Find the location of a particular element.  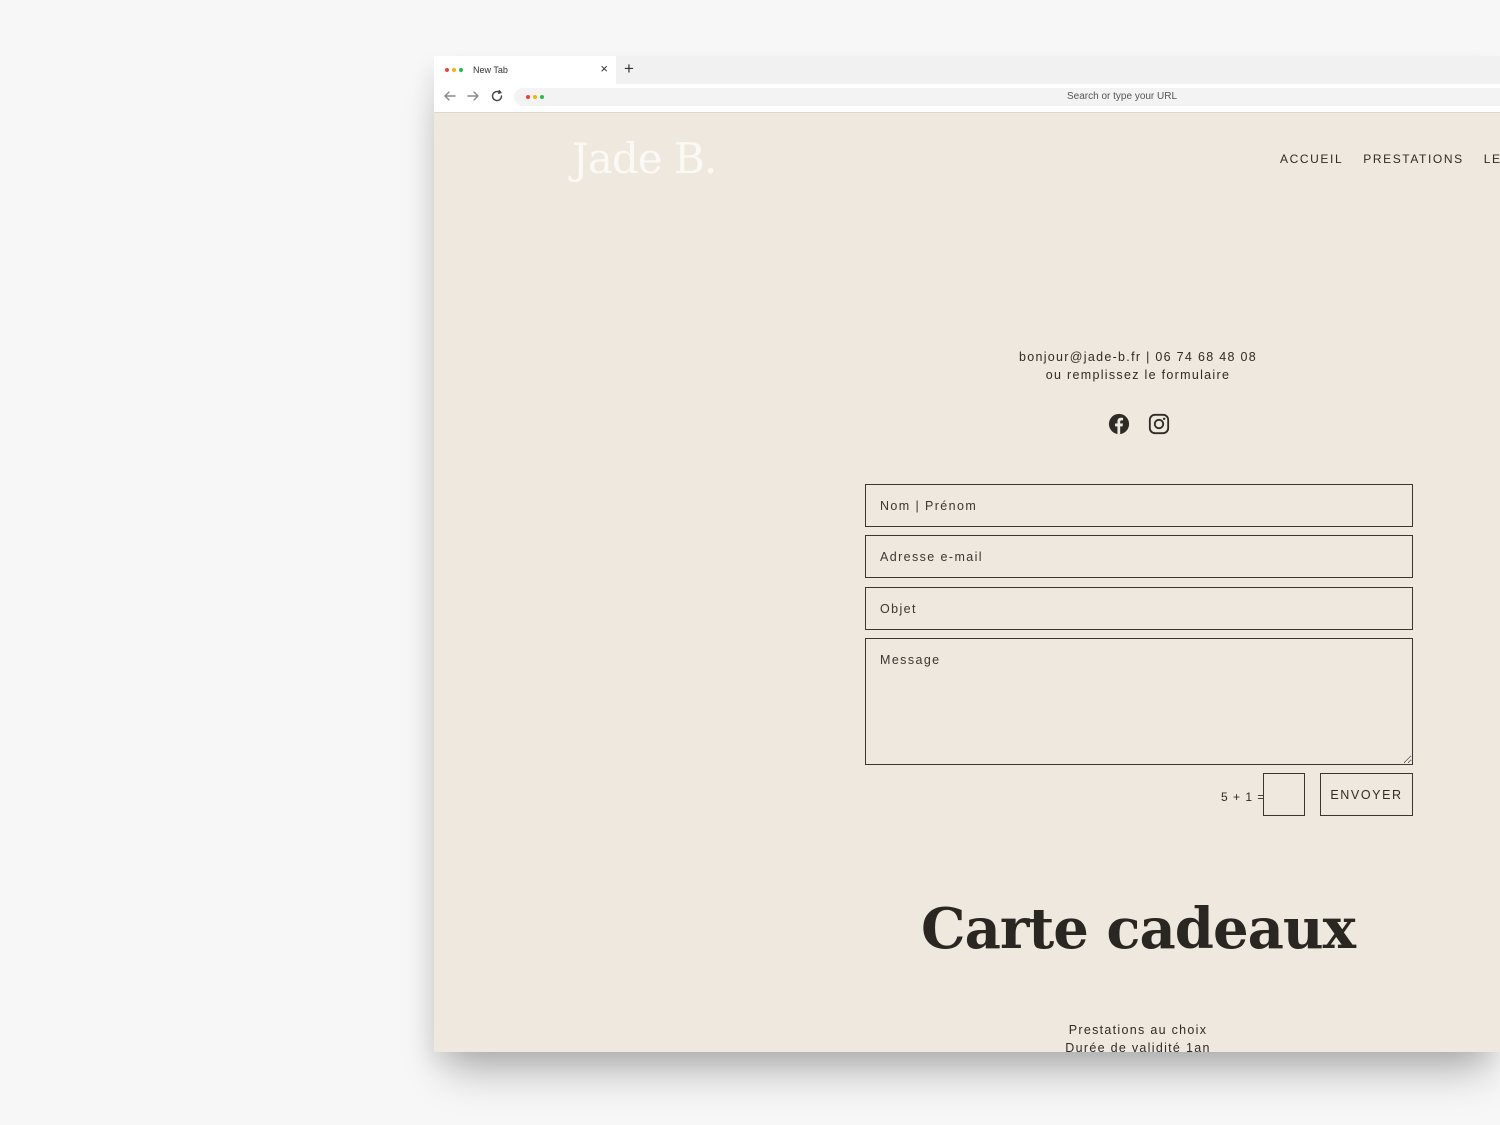

nav-item-accueil: ACCUEIL is located at coordinates (1311, 159).